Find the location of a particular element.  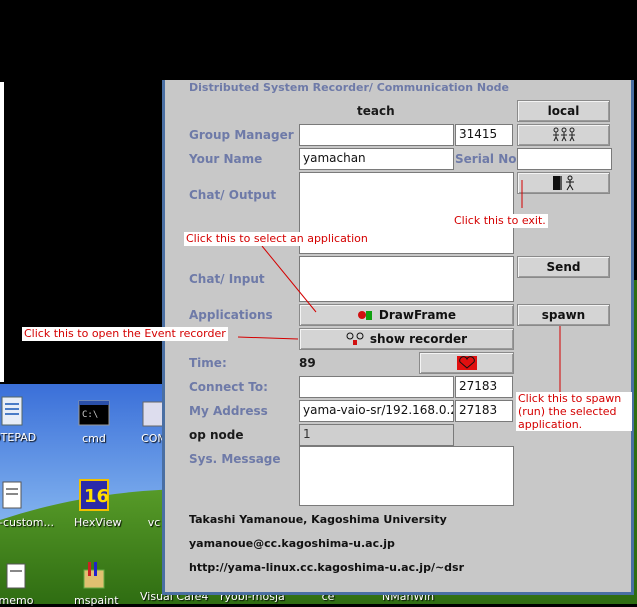

event-recorder-callout-line is located at coordinates (268, 338).